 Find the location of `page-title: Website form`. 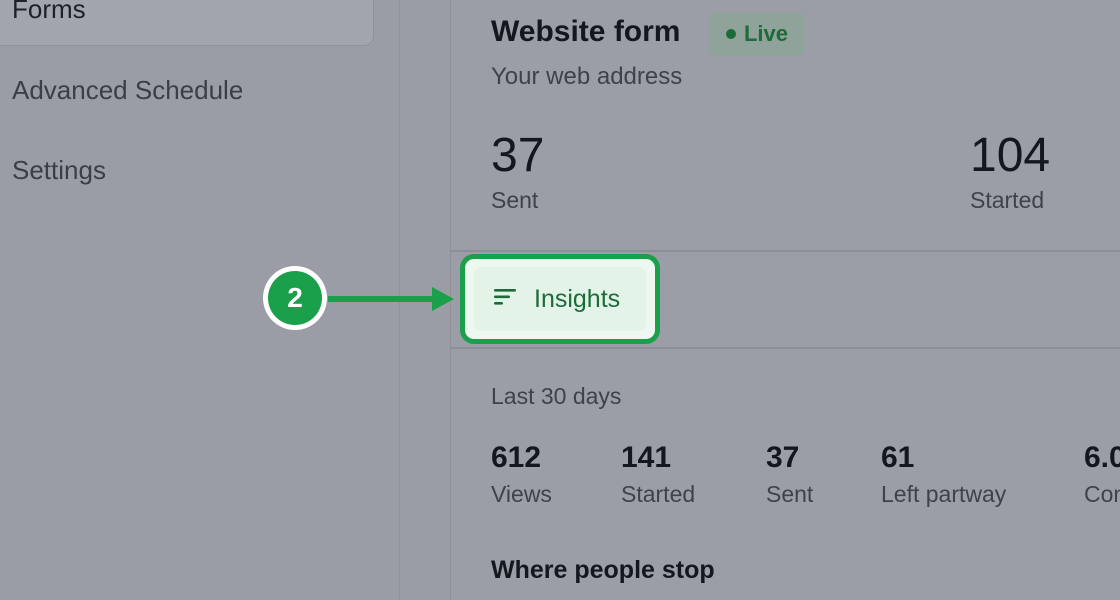

page-title: Website form is located at coordinates (586, 31).